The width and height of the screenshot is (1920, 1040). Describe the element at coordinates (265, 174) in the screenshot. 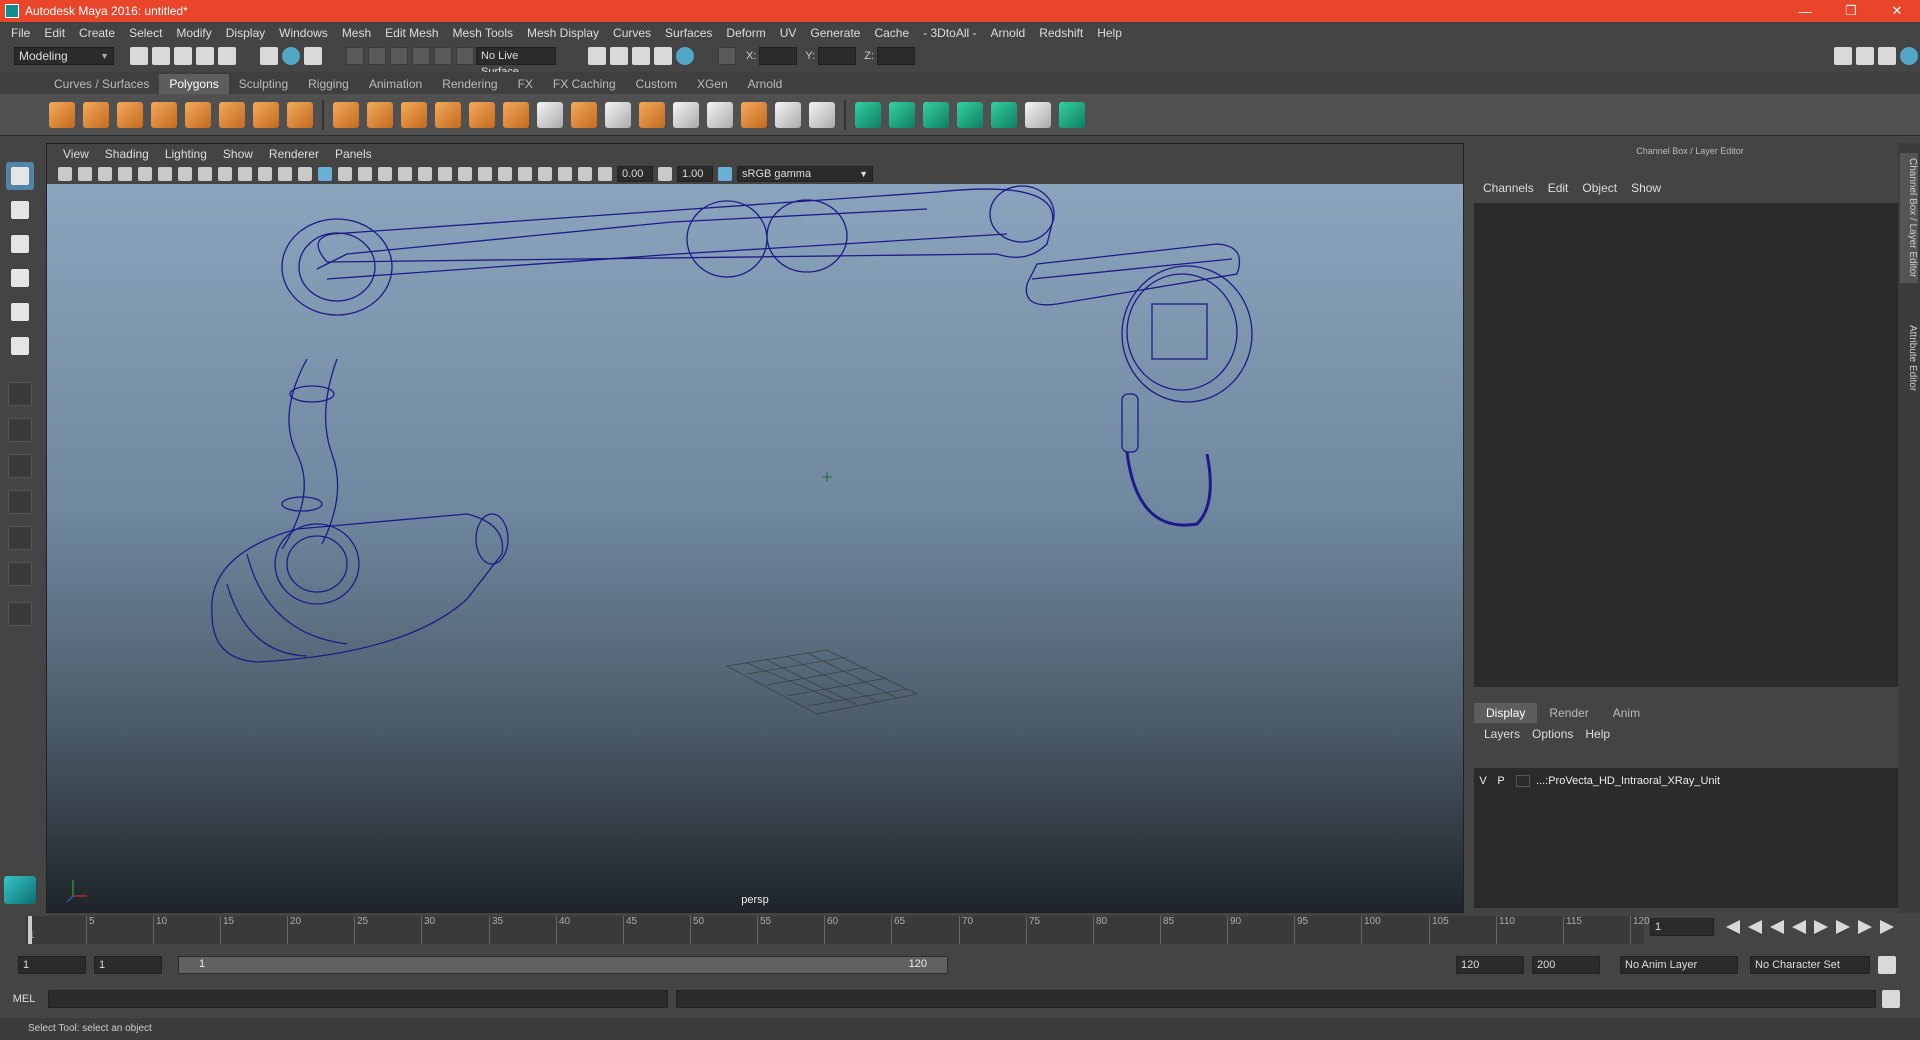

I see `field-chart-icon` at that location.